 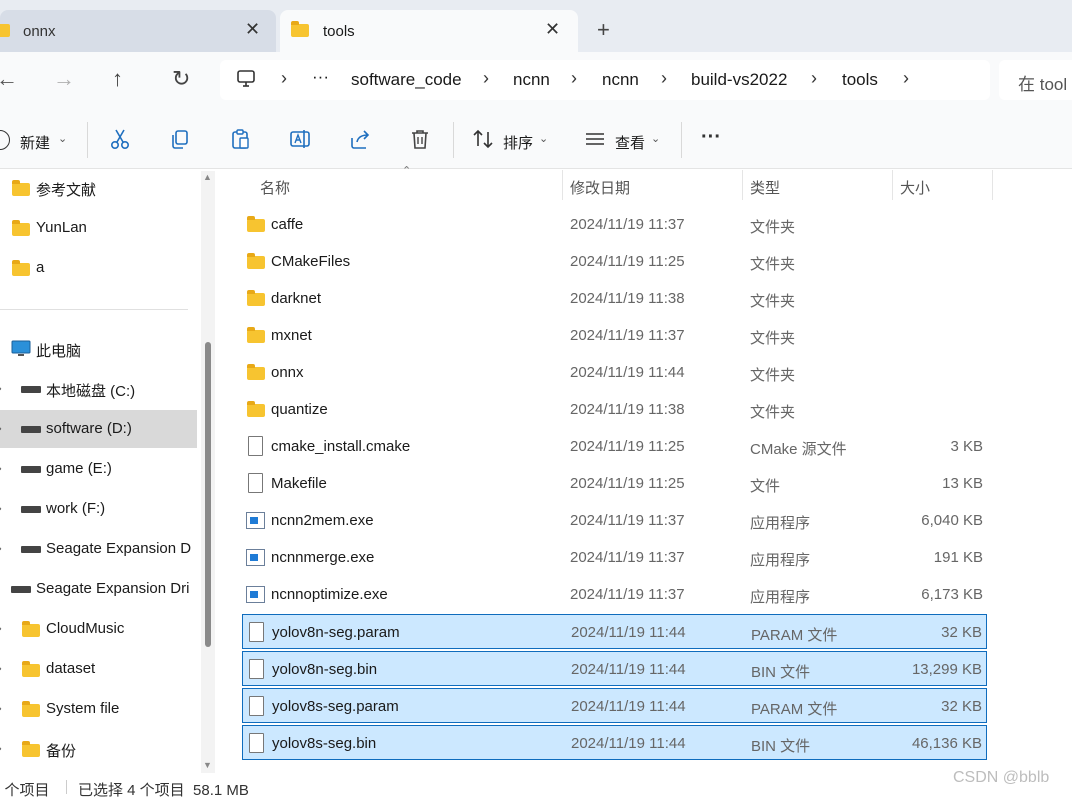 What do you see at coordinates (518, 142) in the screenshot?
I see `sort-button-label: 排序` at bounding box center [518, 142].